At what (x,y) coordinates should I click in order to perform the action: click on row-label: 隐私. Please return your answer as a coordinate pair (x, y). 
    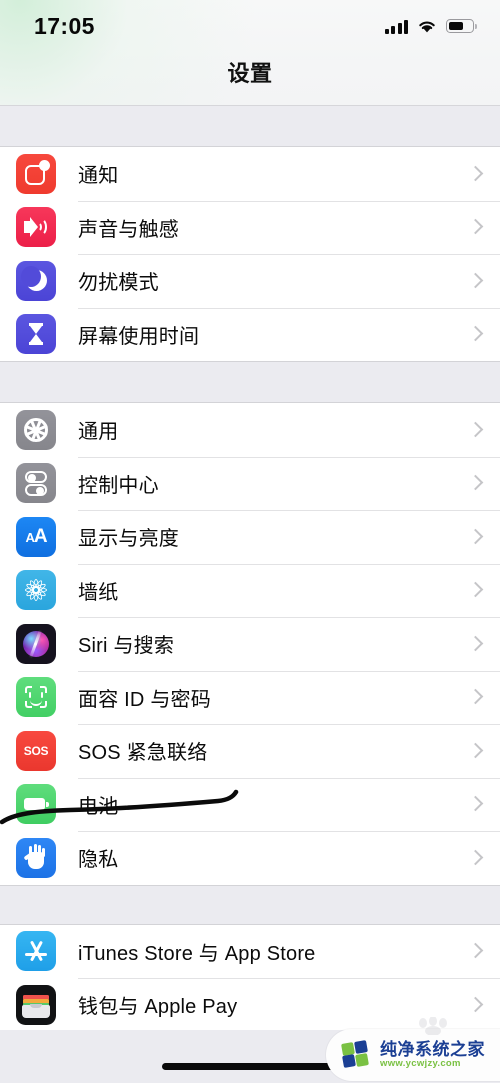
    Looking at the image, I should click on (98, 860).